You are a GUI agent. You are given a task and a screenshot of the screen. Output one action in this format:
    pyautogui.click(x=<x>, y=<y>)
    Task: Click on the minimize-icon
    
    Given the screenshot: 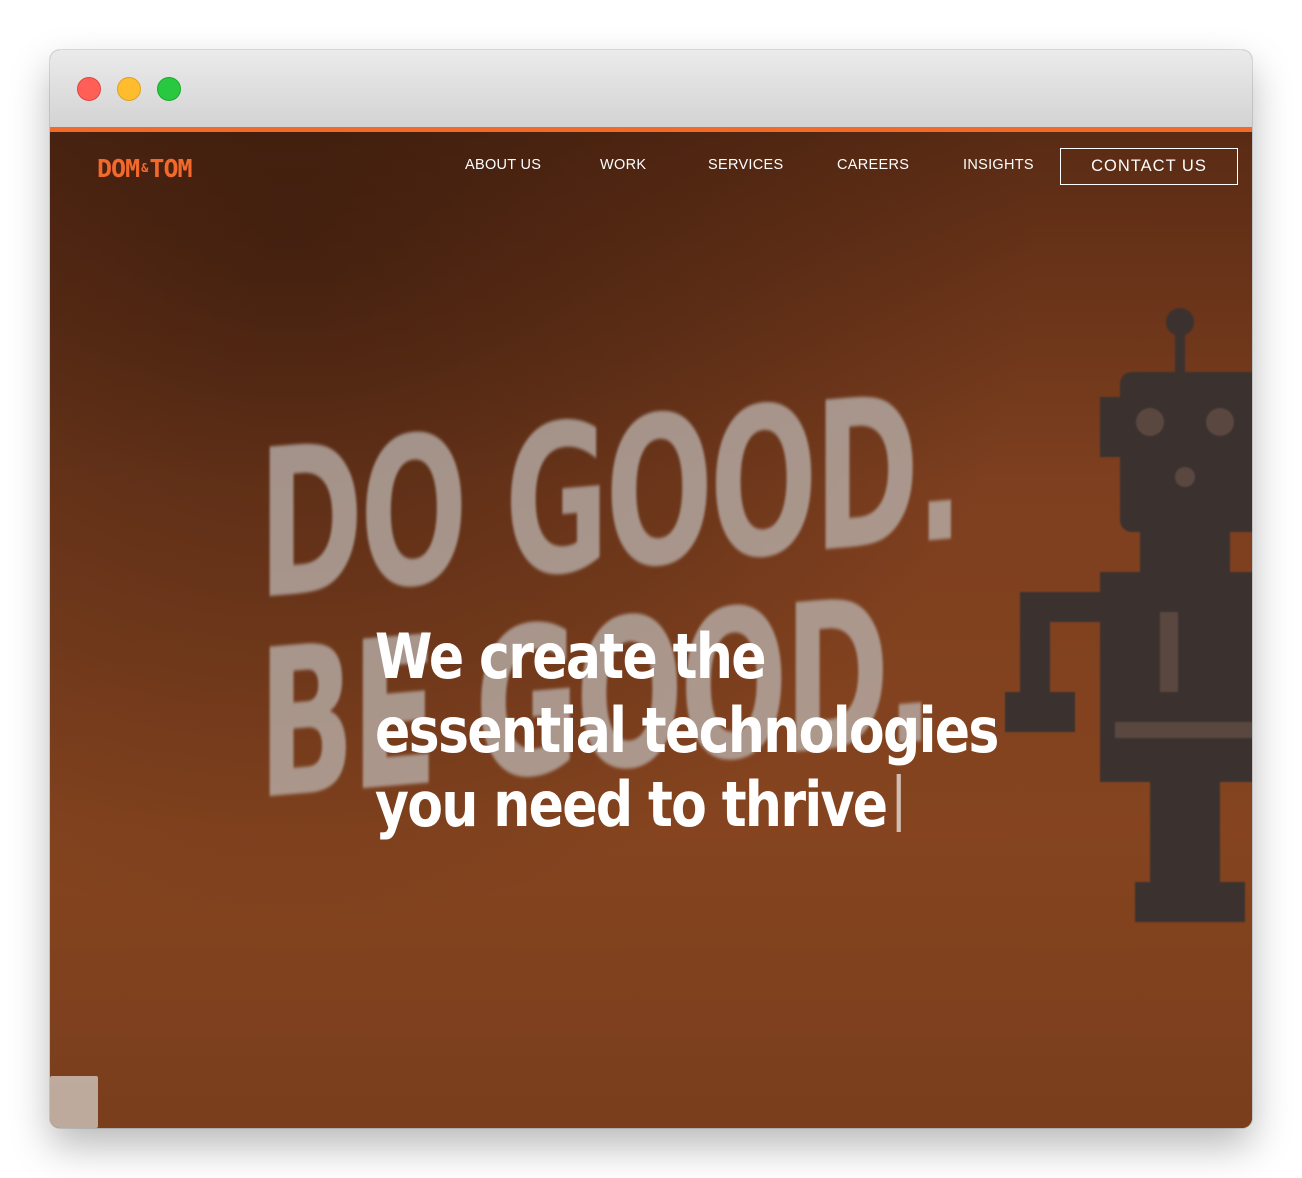 What is the action you would take?
    pyautogui.click(x=129, y=89)
    